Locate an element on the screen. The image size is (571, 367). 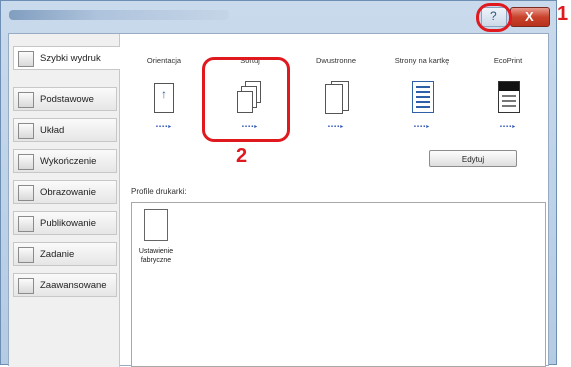
close-button: X is located at coordinates (530, 17).